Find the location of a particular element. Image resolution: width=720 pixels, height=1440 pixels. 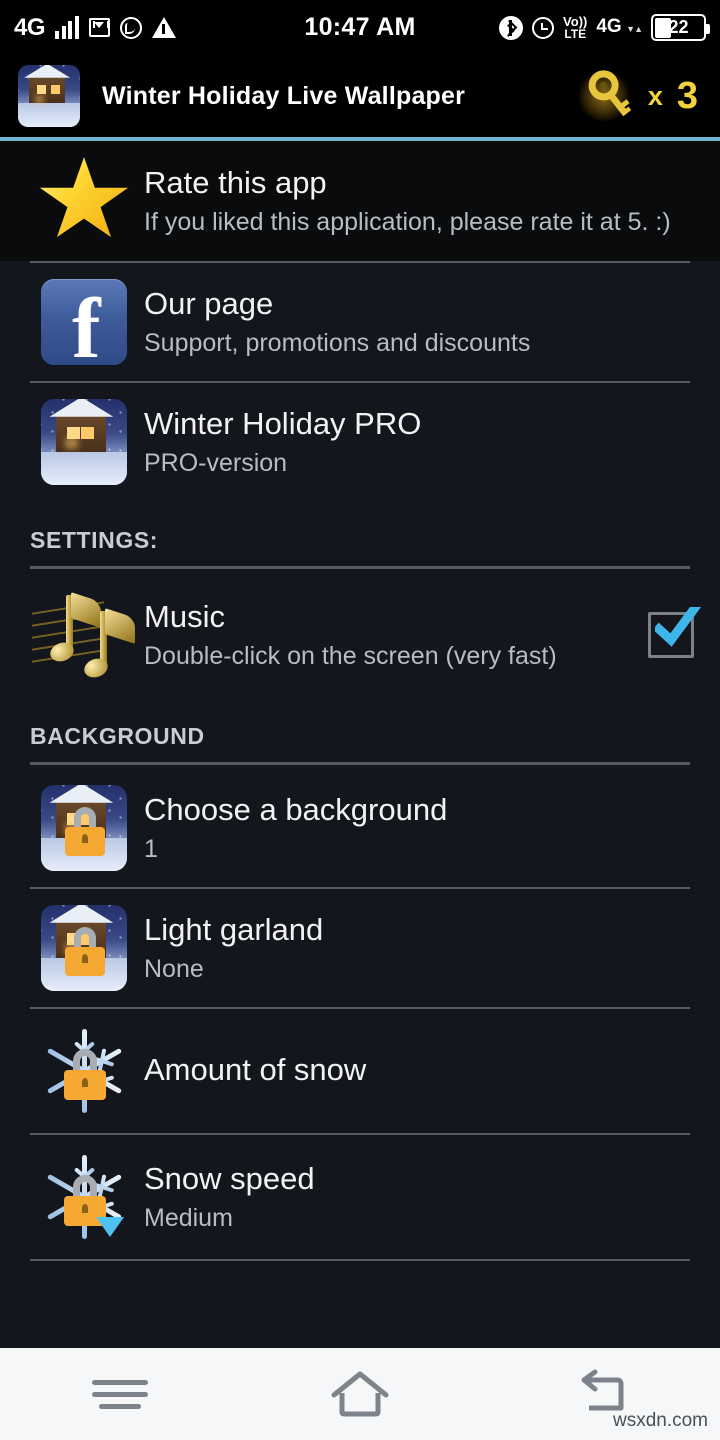

battery-level-label: 22 is located at coordinates (678, 27).